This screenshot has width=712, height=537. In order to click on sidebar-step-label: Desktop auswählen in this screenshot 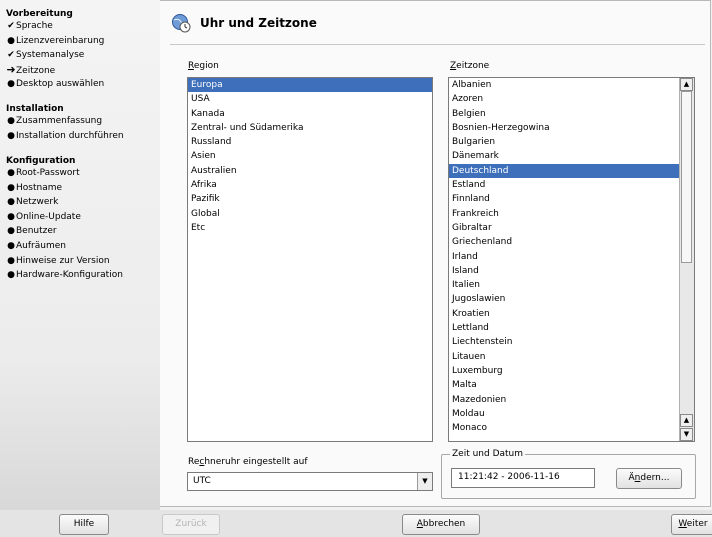, I will do `click(60, 84)`.